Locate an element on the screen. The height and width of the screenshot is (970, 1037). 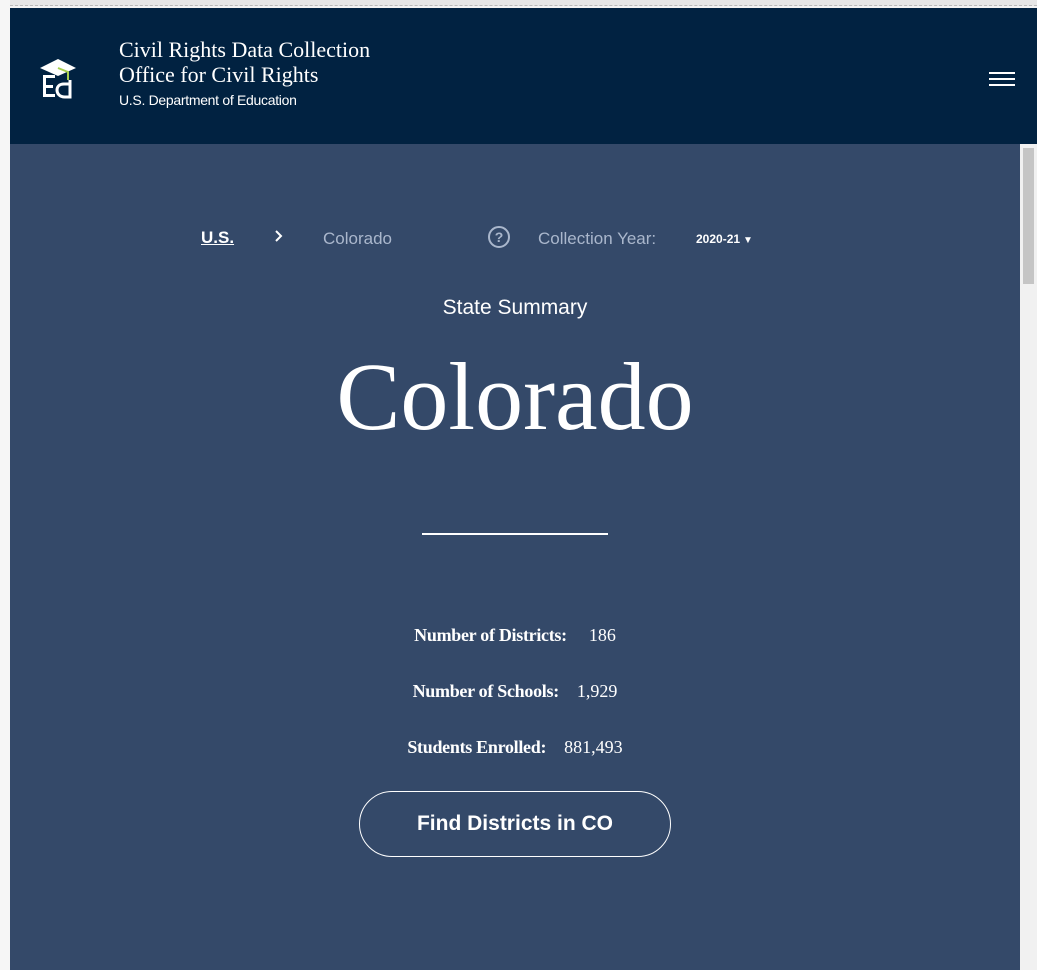
page-title: Colorado is located at coordinates (515, 396).